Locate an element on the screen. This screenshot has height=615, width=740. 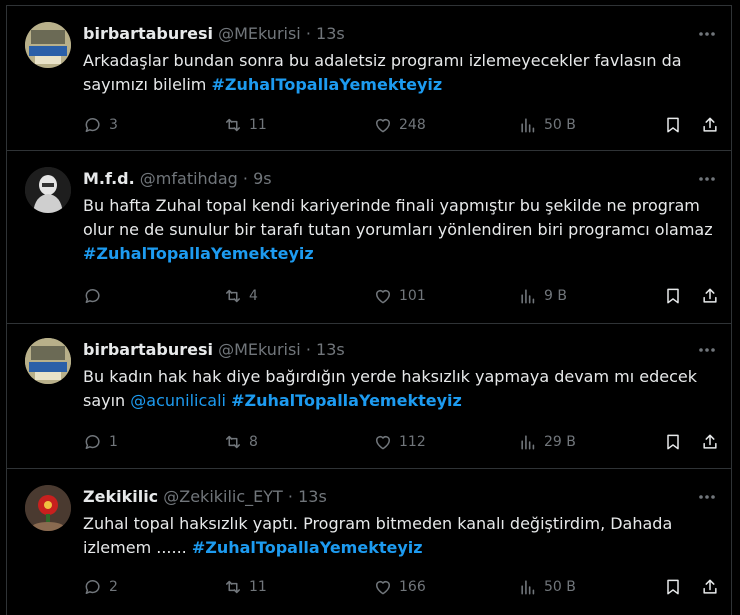
author-handle: @mfatihdag is located at coordinates (189, 178).